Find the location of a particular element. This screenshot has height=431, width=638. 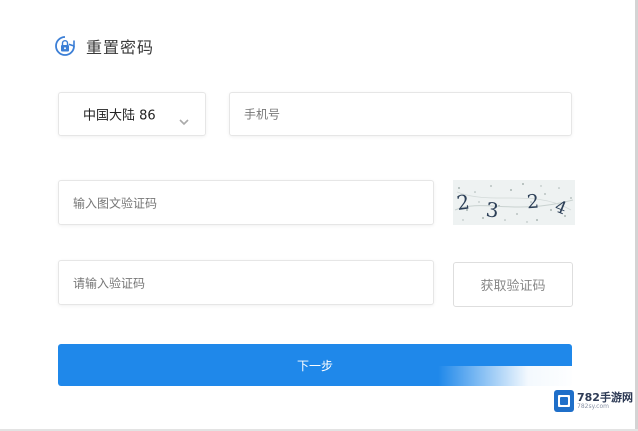

site-watermark: 782手游网 782sy.com is located at coordinates (592, 401).